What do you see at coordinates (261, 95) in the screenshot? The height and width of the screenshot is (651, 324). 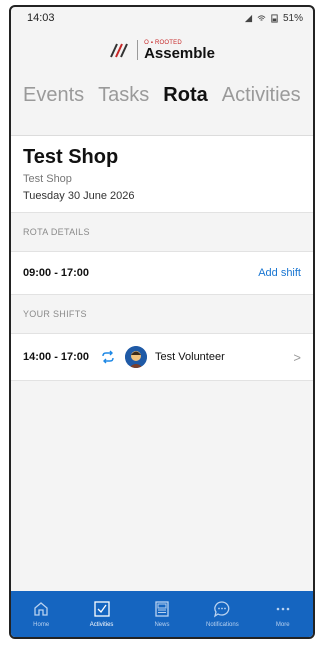 I see `tab-activities: Activities` at bounding box center [261, 95].